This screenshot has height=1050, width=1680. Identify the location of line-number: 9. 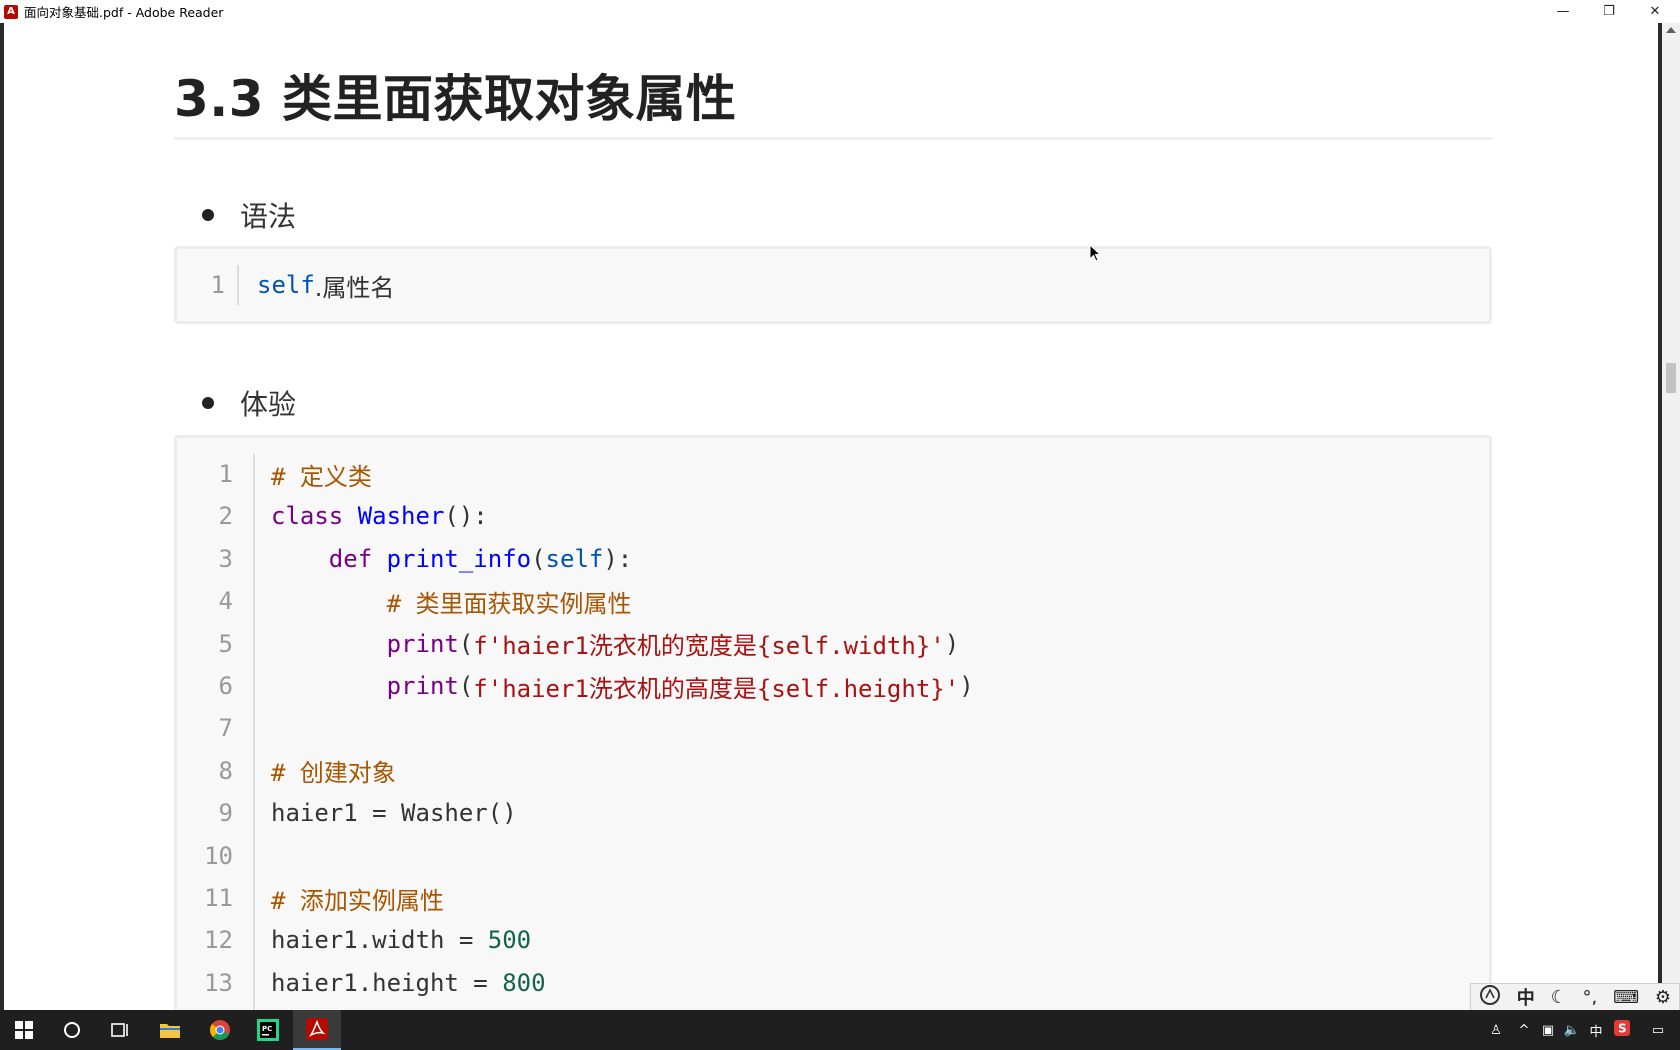
(225, 813).